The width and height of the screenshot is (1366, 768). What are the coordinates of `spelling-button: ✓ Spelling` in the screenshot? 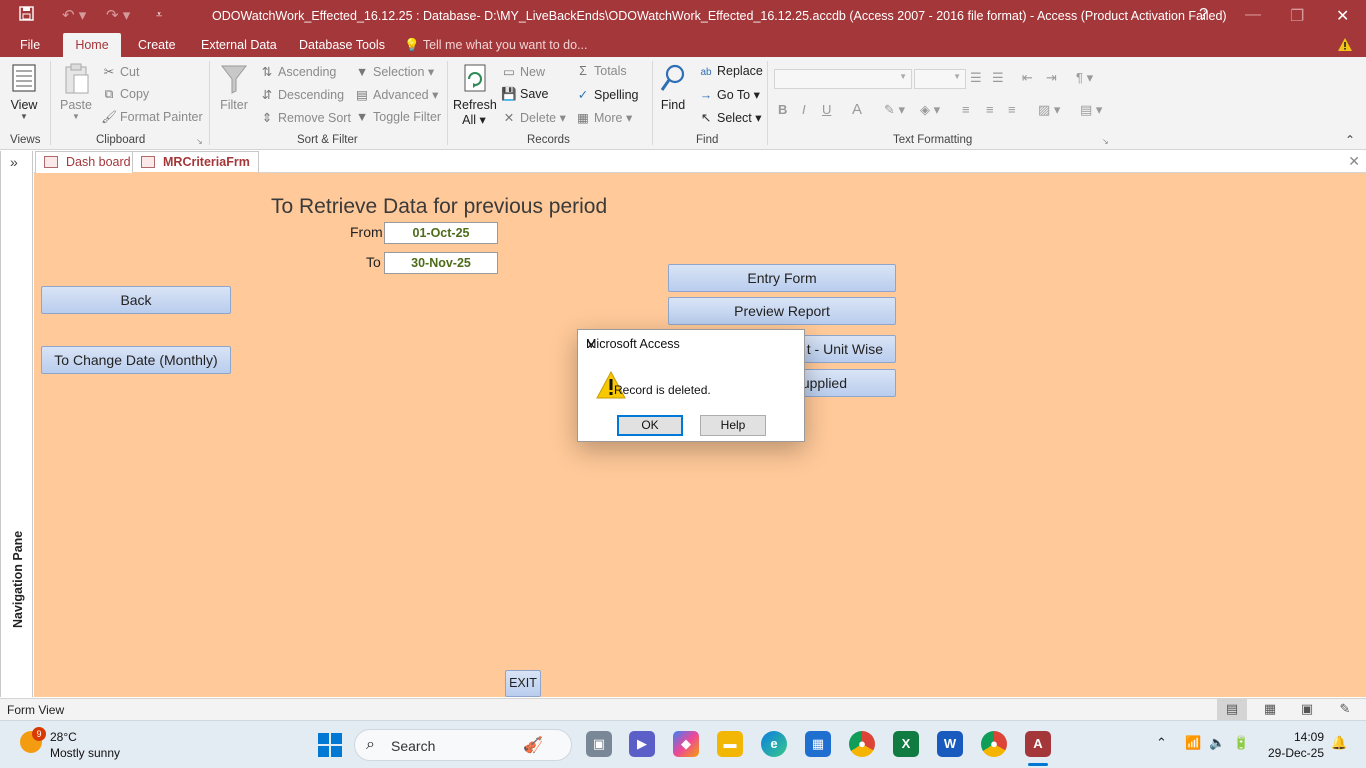 It's located at (607, 94).